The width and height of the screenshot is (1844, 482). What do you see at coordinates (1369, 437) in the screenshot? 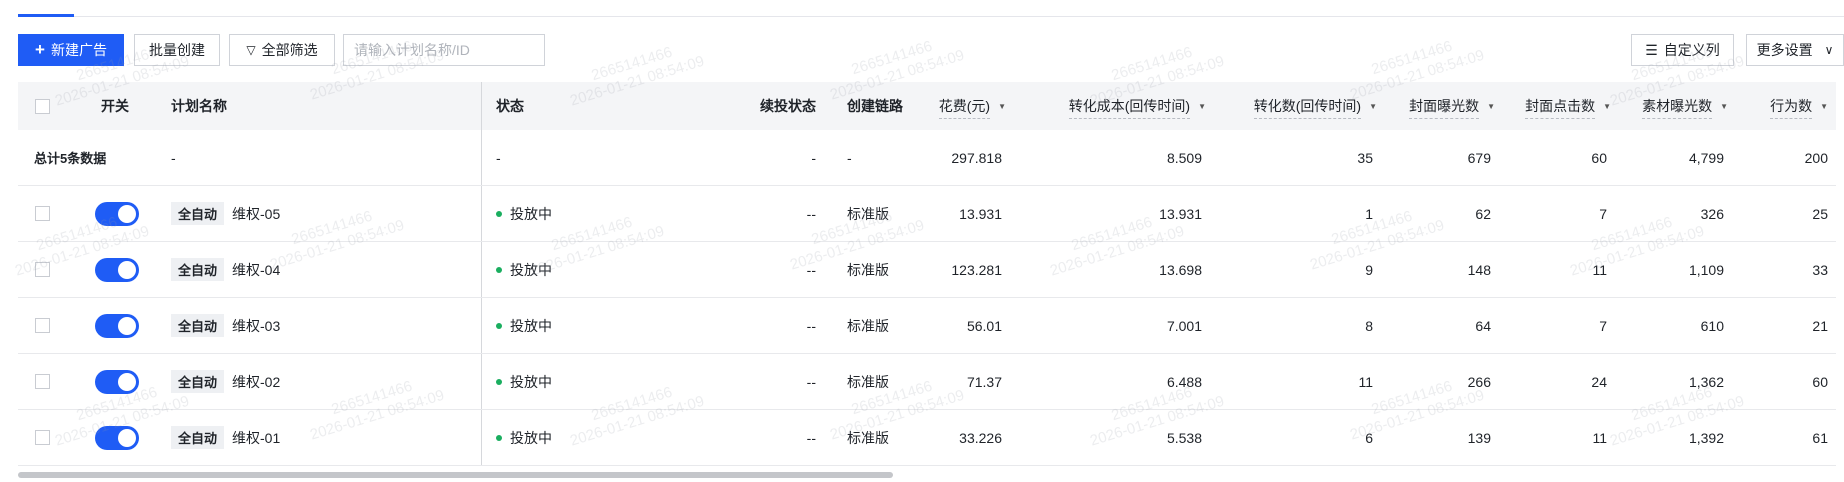
I see `conv-count-cell: 6` at bounding box center [1369, 437].